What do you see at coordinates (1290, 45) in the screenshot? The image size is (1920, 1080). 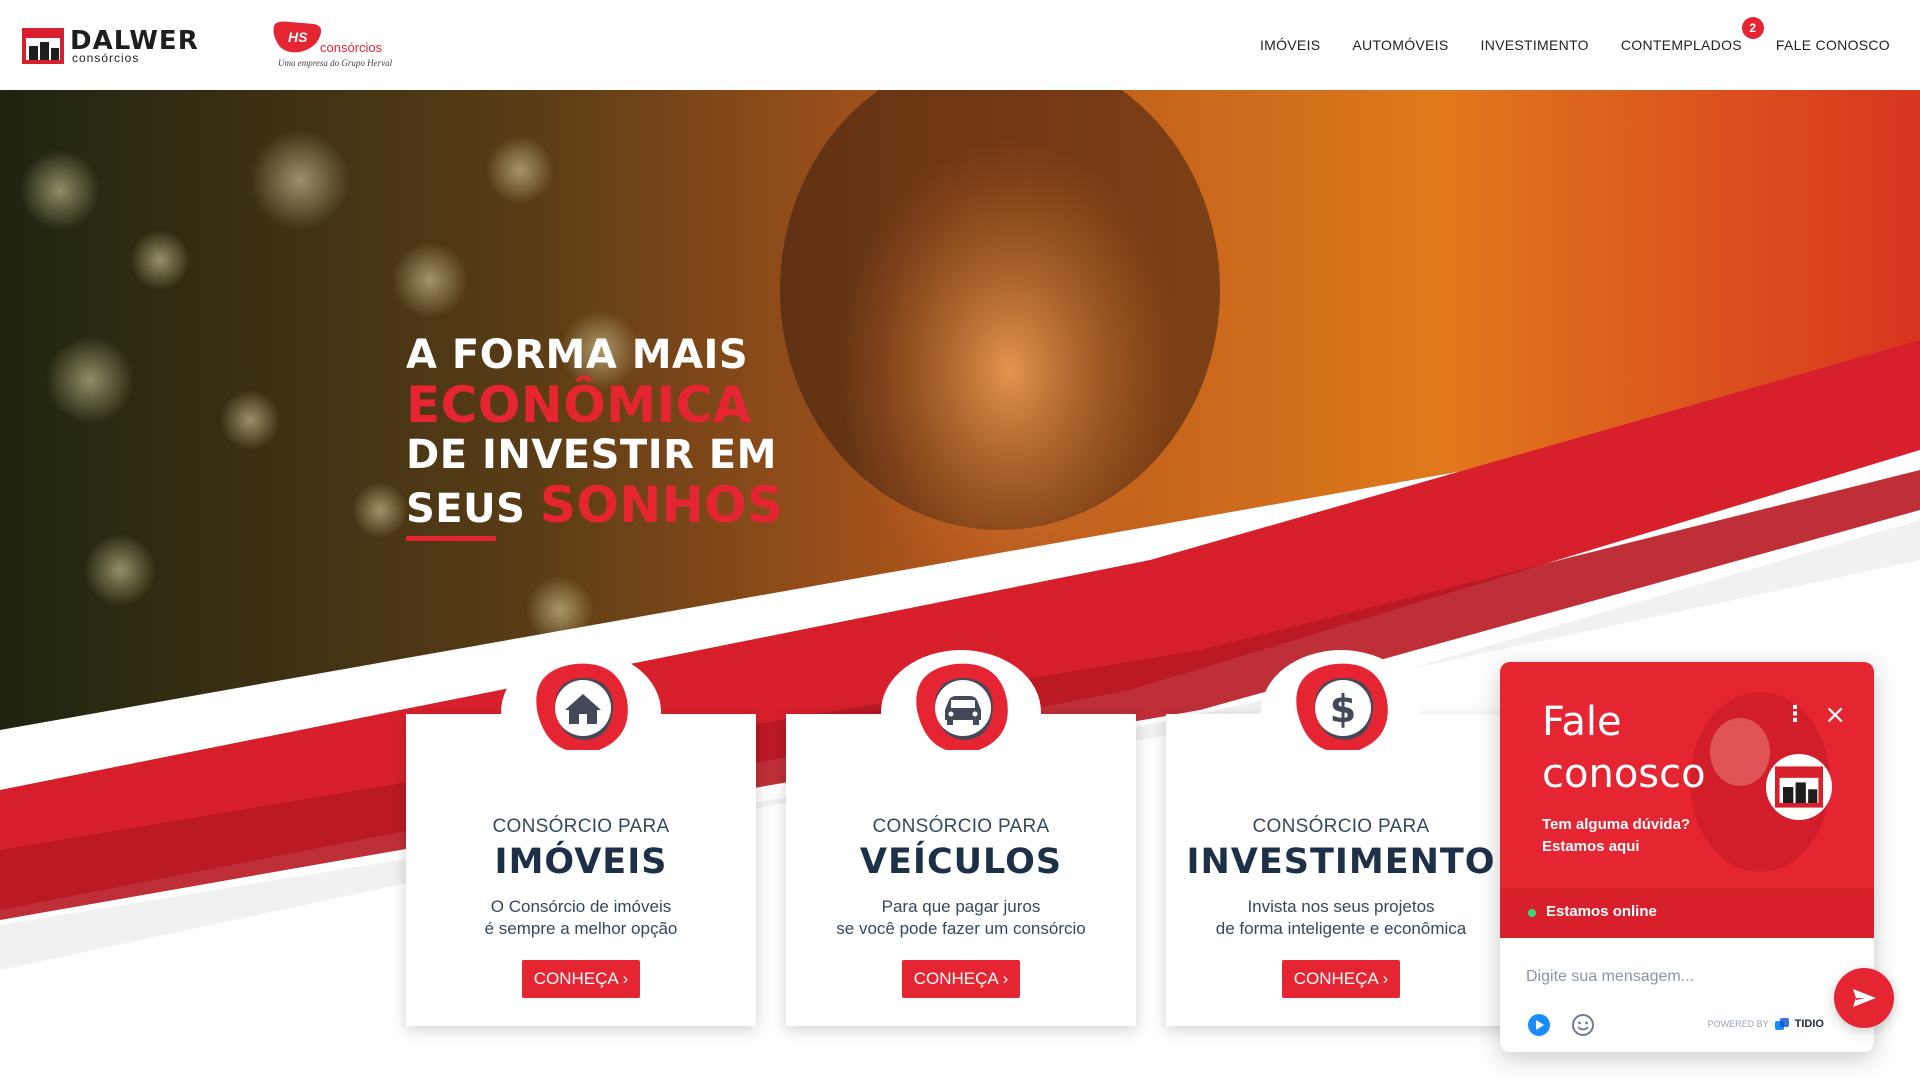 I see `nav-imoveis: IMÓVEIS` at bounding box center [1290, 45].